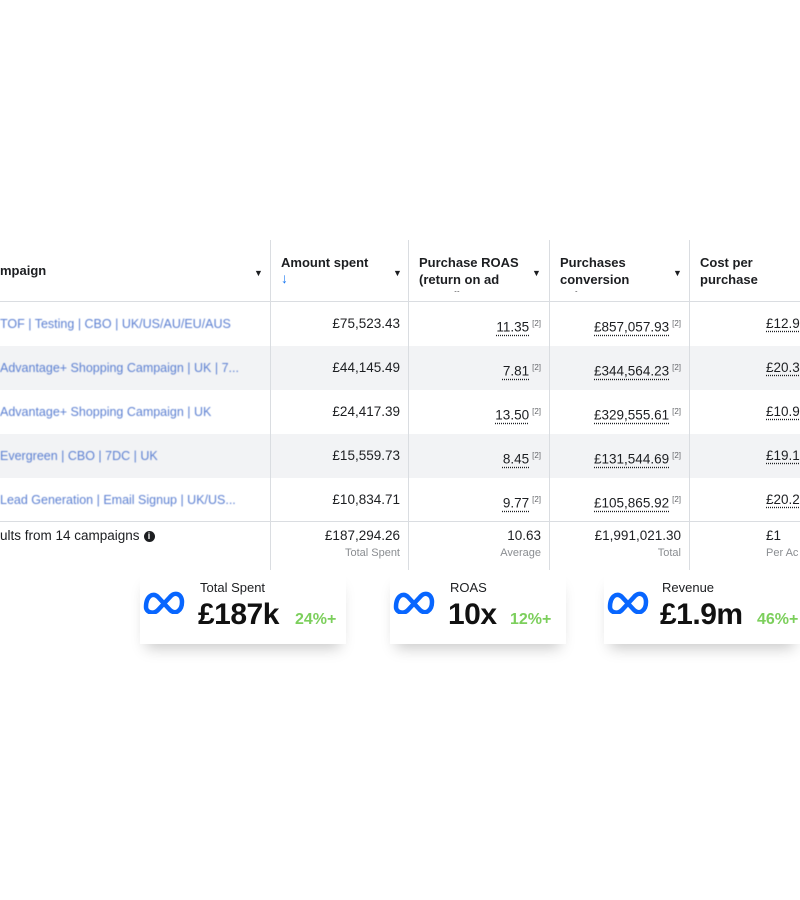  I want to click on roas-cell: 11.35 [2], so click(479, 324).